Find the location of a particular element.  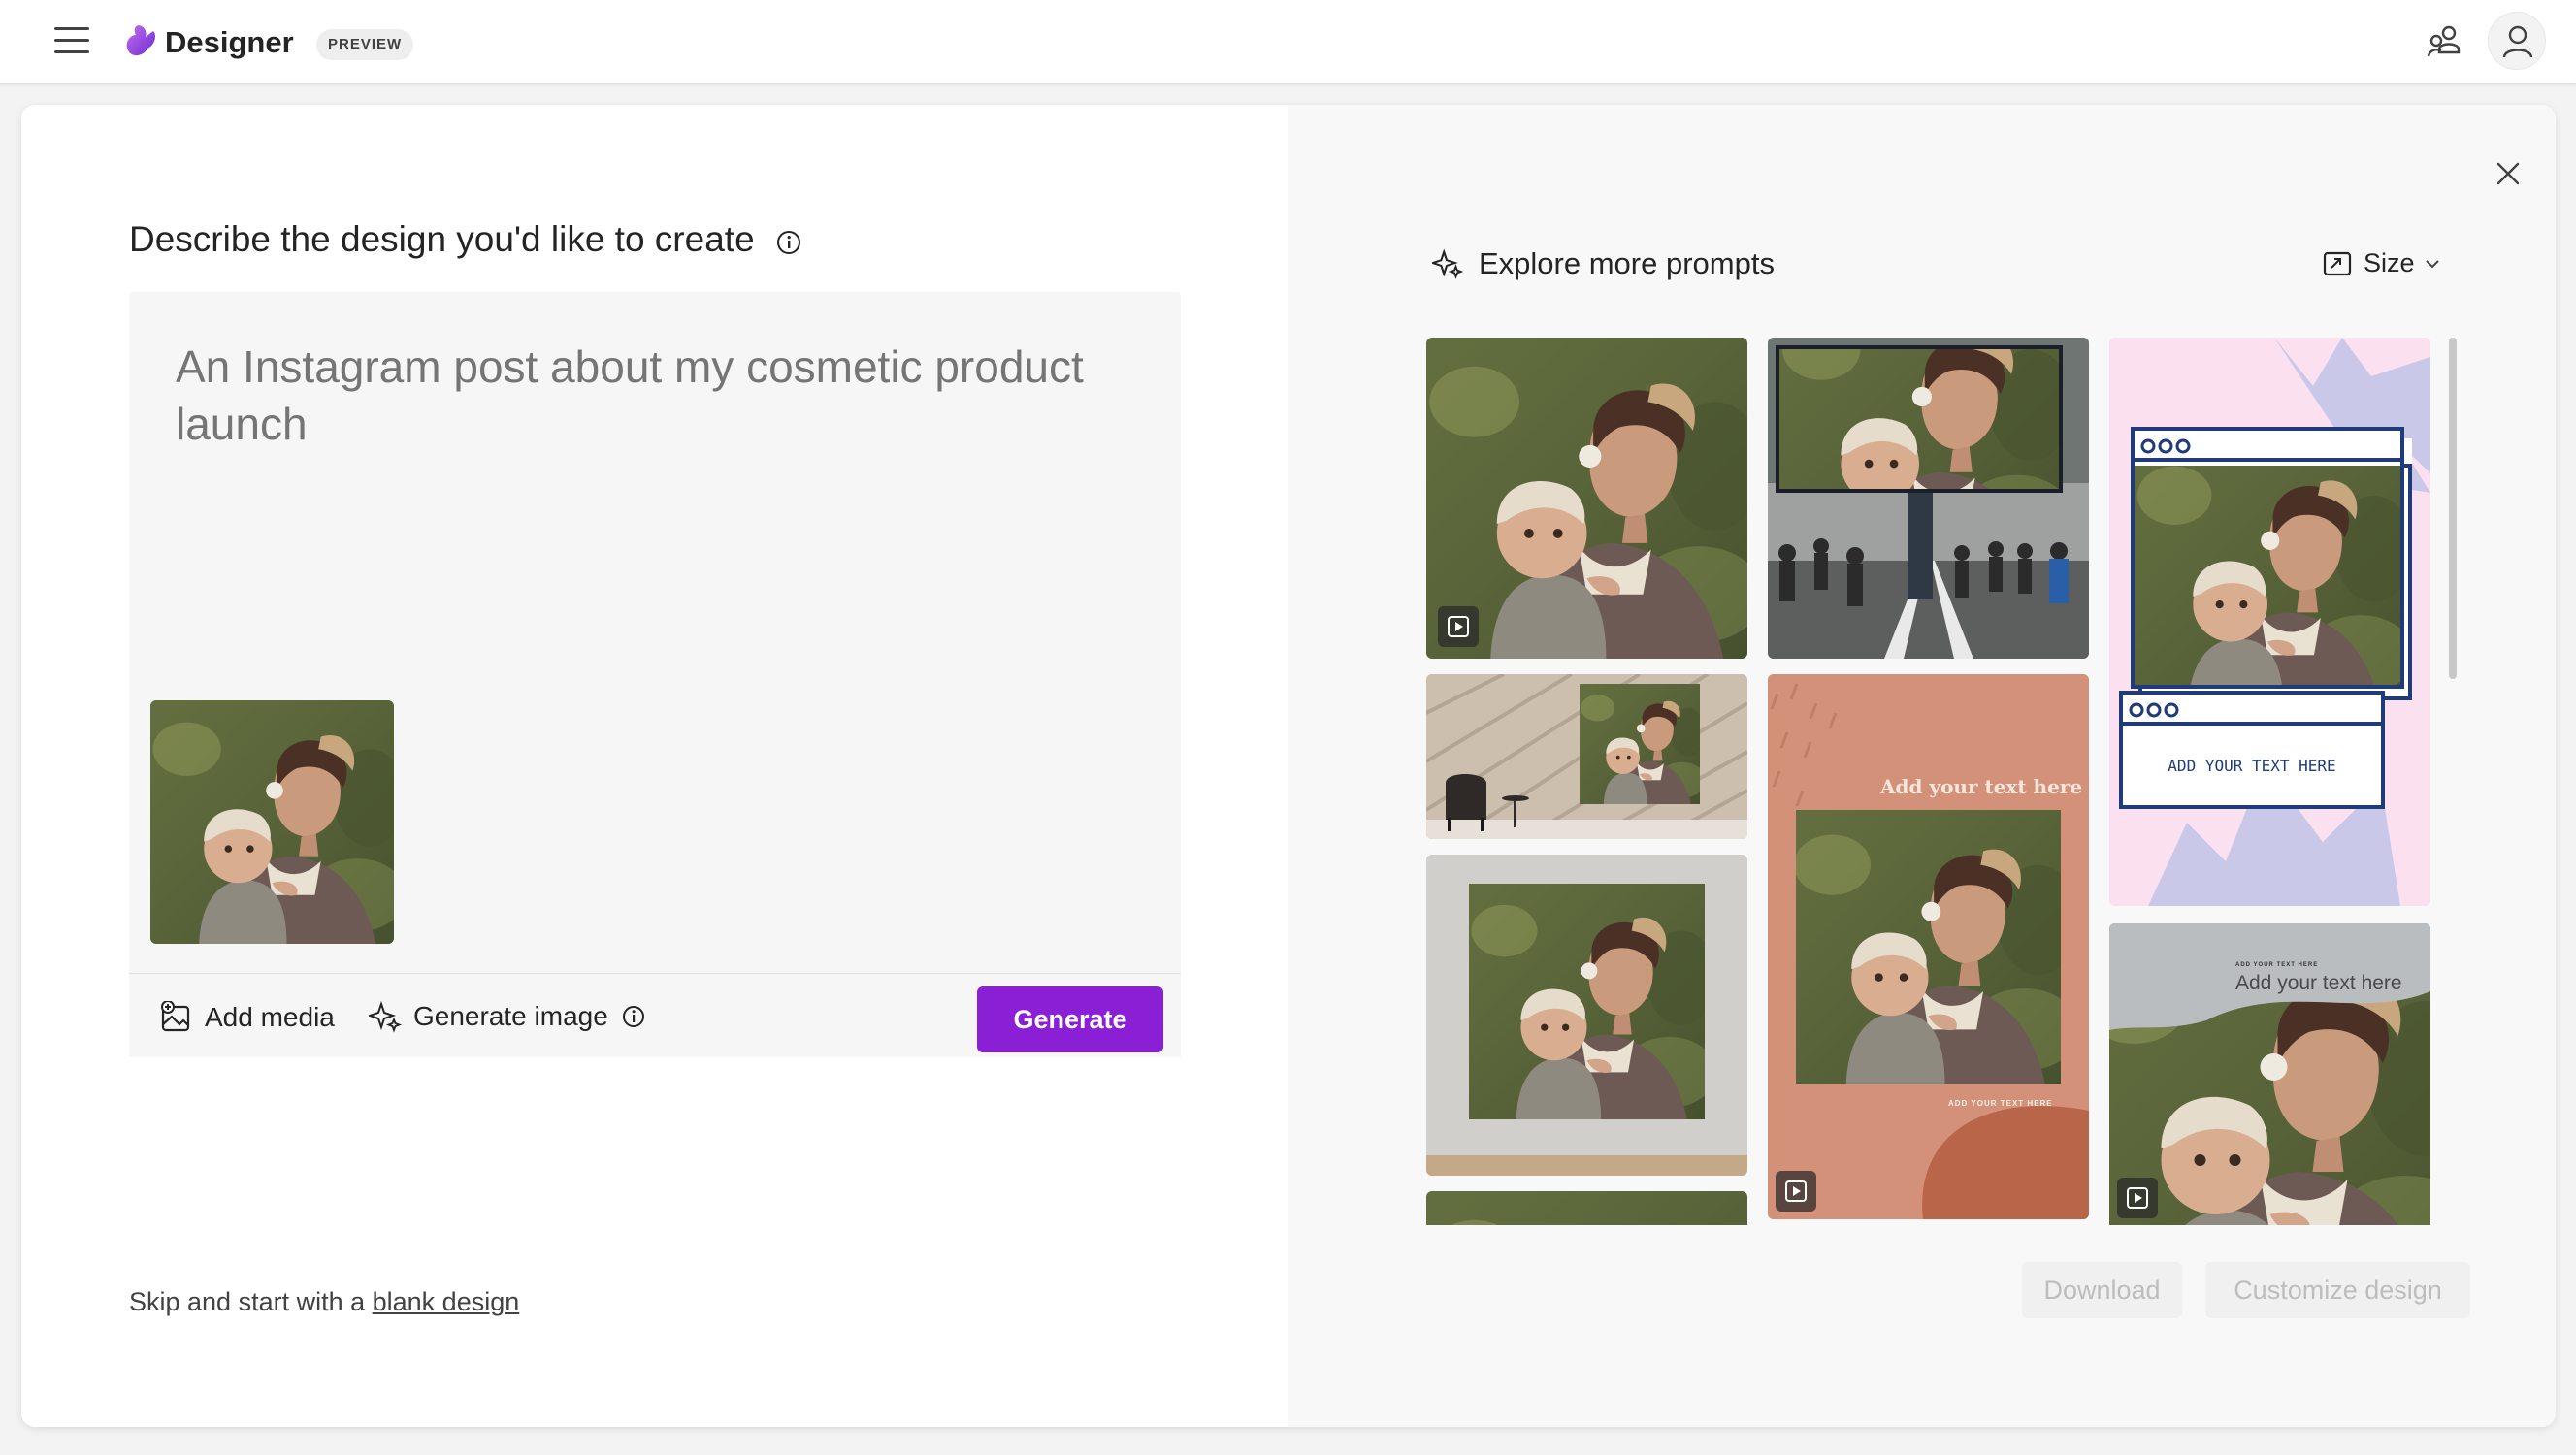

preview-badge: PREVIEW is located at coordinates (365, 44).